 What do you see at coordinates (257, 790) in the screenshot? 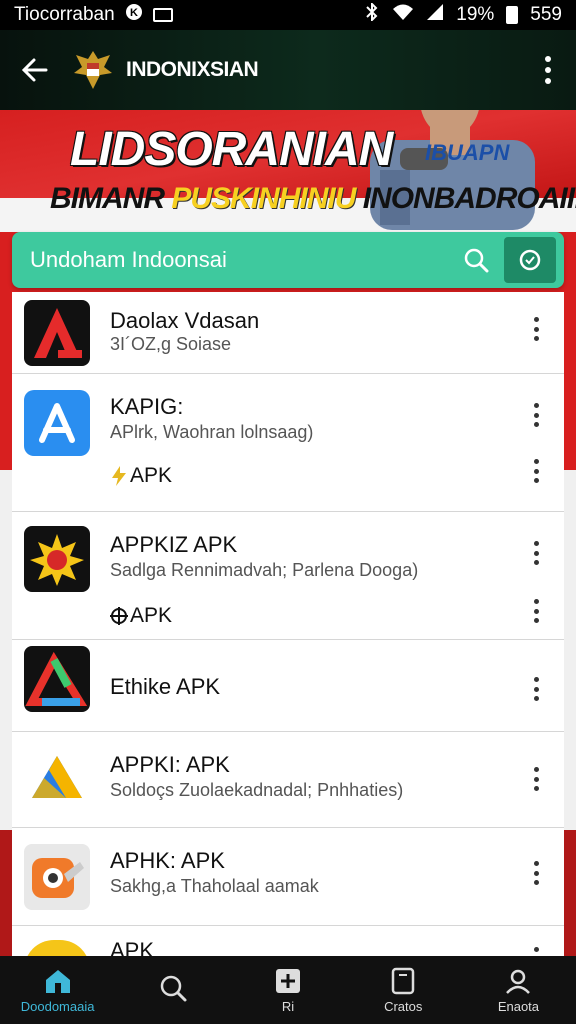
I see `app-subtitle: Soldoçs Zuolaekadnadal; Pnhhaties)` at bounding box center [257, 790].